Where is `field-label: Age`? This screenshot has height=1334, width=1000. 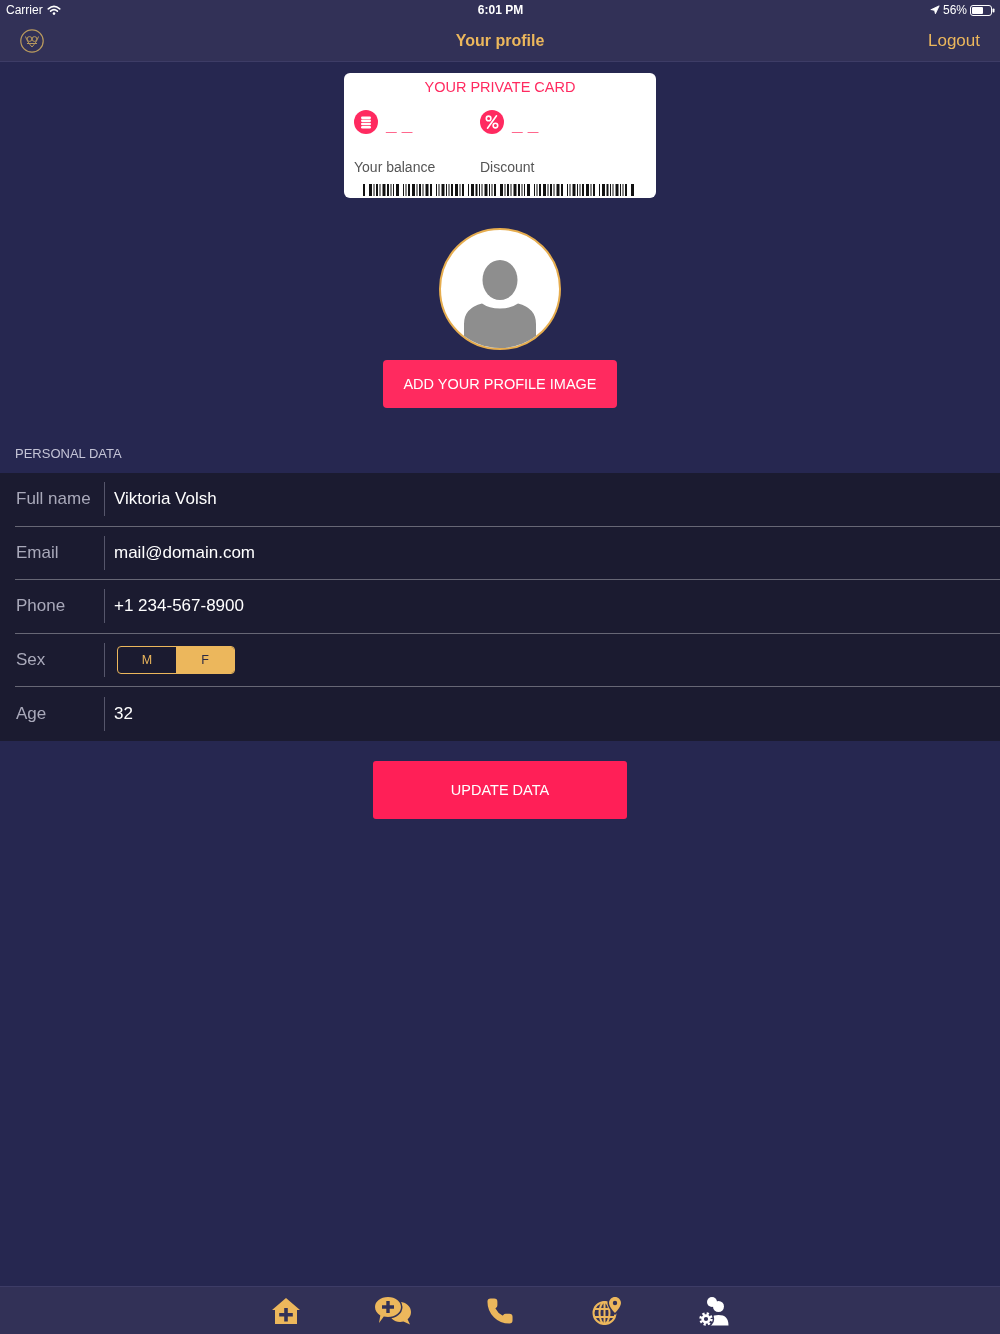 field-label: Age is located at coordinates (31, 714).